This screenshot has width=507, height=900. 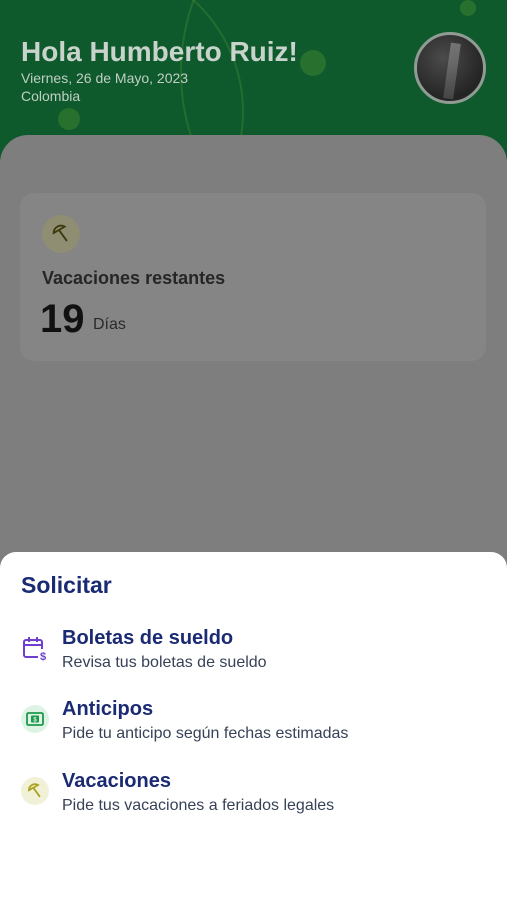 I want to click on card-title: Vacaciones restantes, so click(x=134, y=278).